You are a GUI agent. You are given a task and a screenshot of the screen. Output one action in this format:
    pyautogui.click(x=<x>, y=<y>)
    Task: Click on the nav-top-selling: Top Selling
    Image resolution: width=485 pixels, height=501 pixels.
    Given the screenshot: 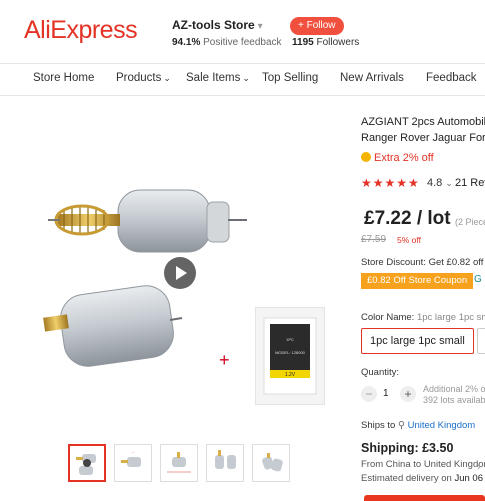 What is the action you would take?
    pyautogui.click(x=290, y=78)
    